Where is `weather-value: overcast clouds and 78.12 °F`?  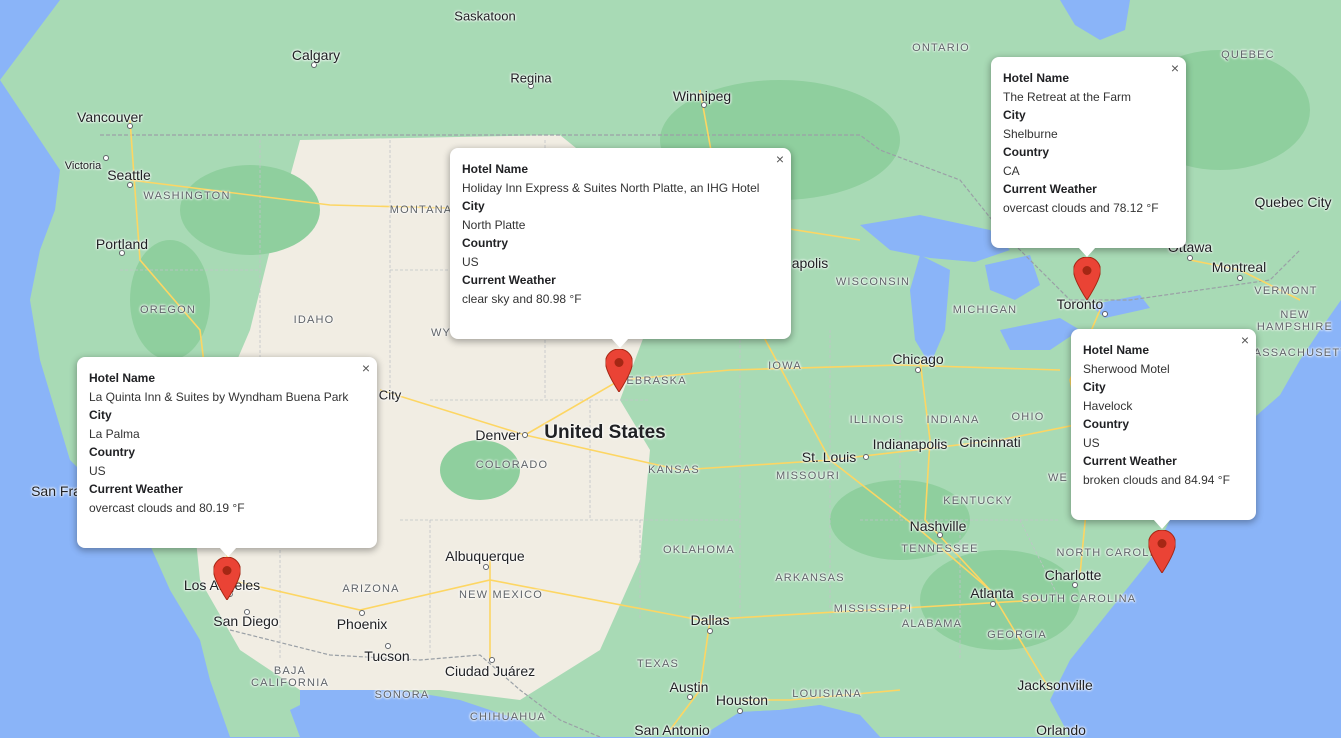
weather-value: overcast clouds and 78.12 °F is located at coordinates (1081, 207).